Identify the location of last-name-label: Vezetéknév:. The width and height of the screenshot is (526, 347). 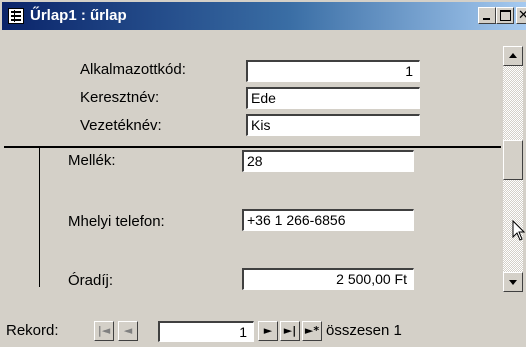
(121, 125).